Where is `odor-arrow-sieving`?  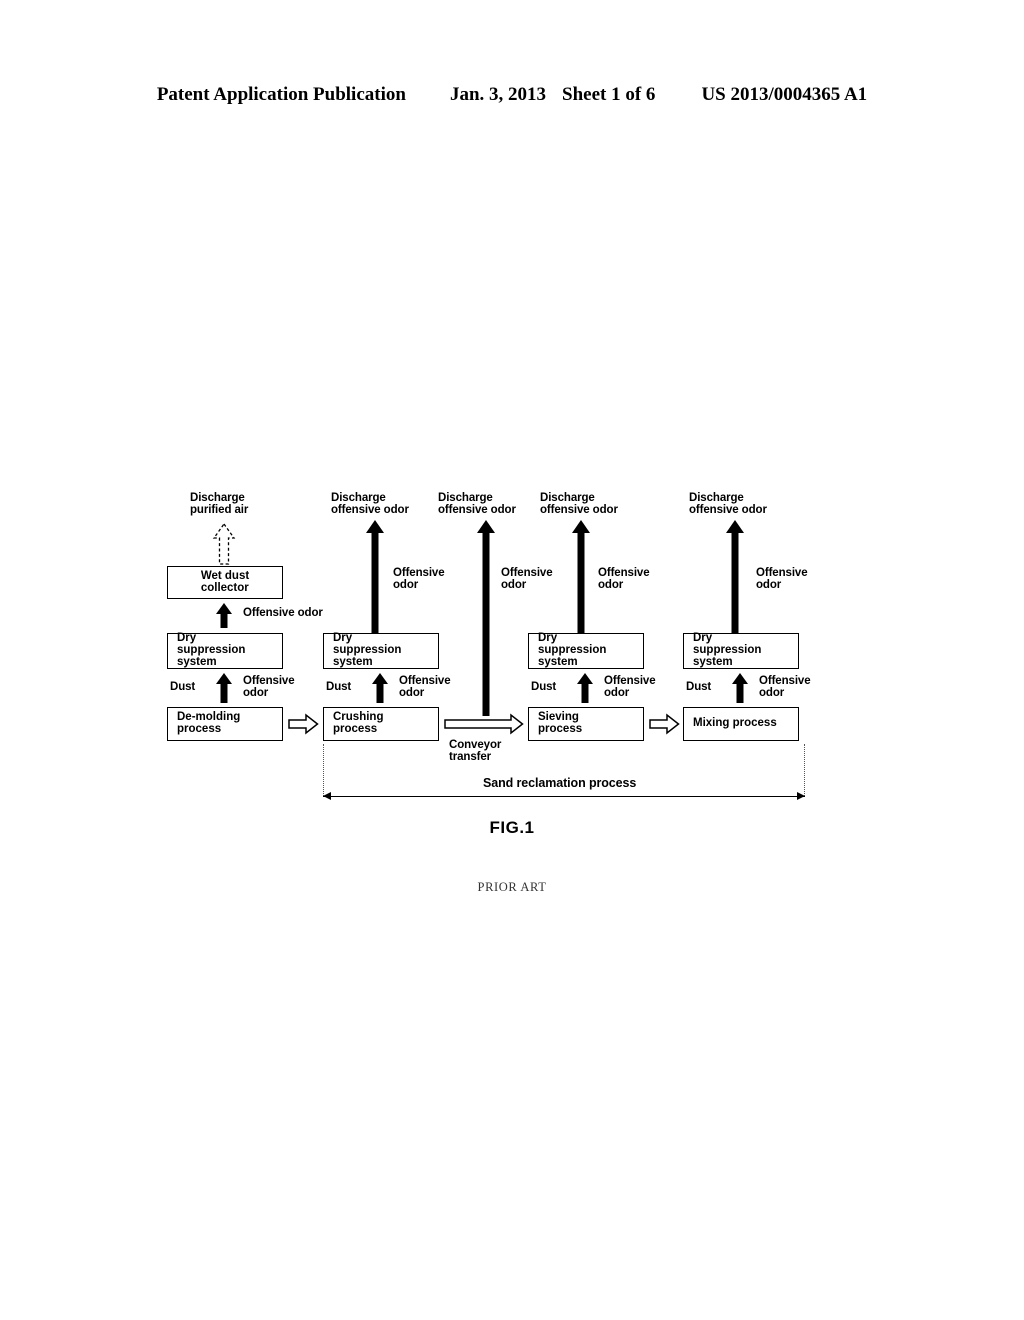 odor-arrow-sieving is located at coordinates (585, 688).